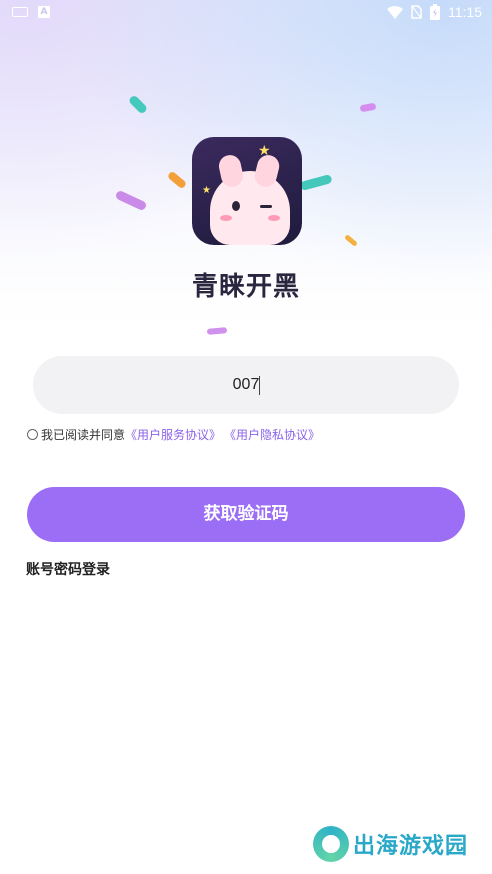 The image size is (492, 874). Describe the element at coordinates (411, 846) in the screenshot. I see `watermark-text: 出海游戏园` at that location.